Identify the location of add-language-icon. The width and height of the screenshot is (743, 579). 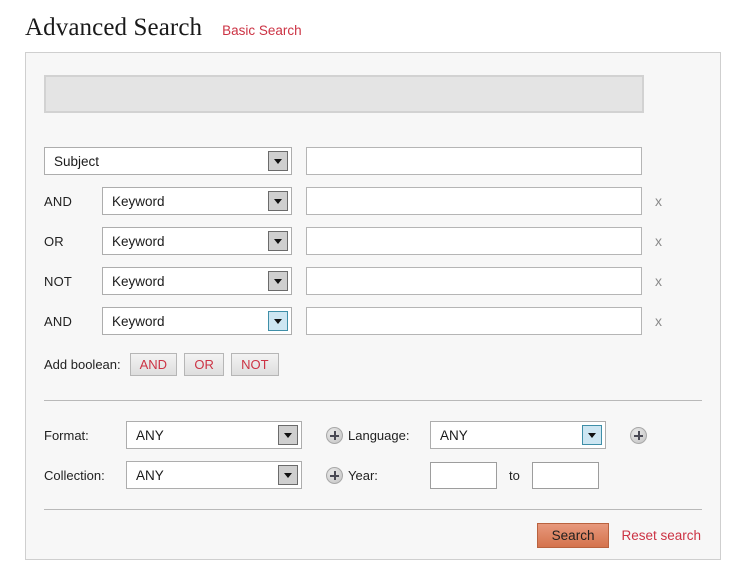
(638, 435).